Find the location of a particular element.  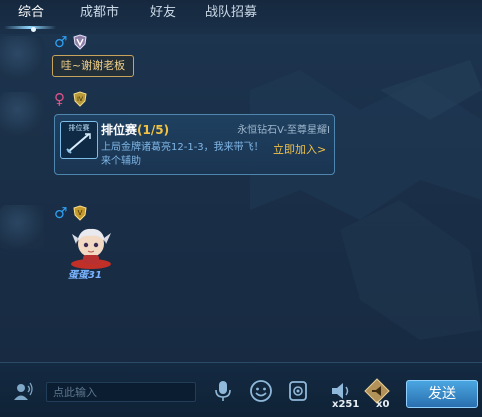

rank-badge-iv-icon: IV is located at coordinates (80, 99).